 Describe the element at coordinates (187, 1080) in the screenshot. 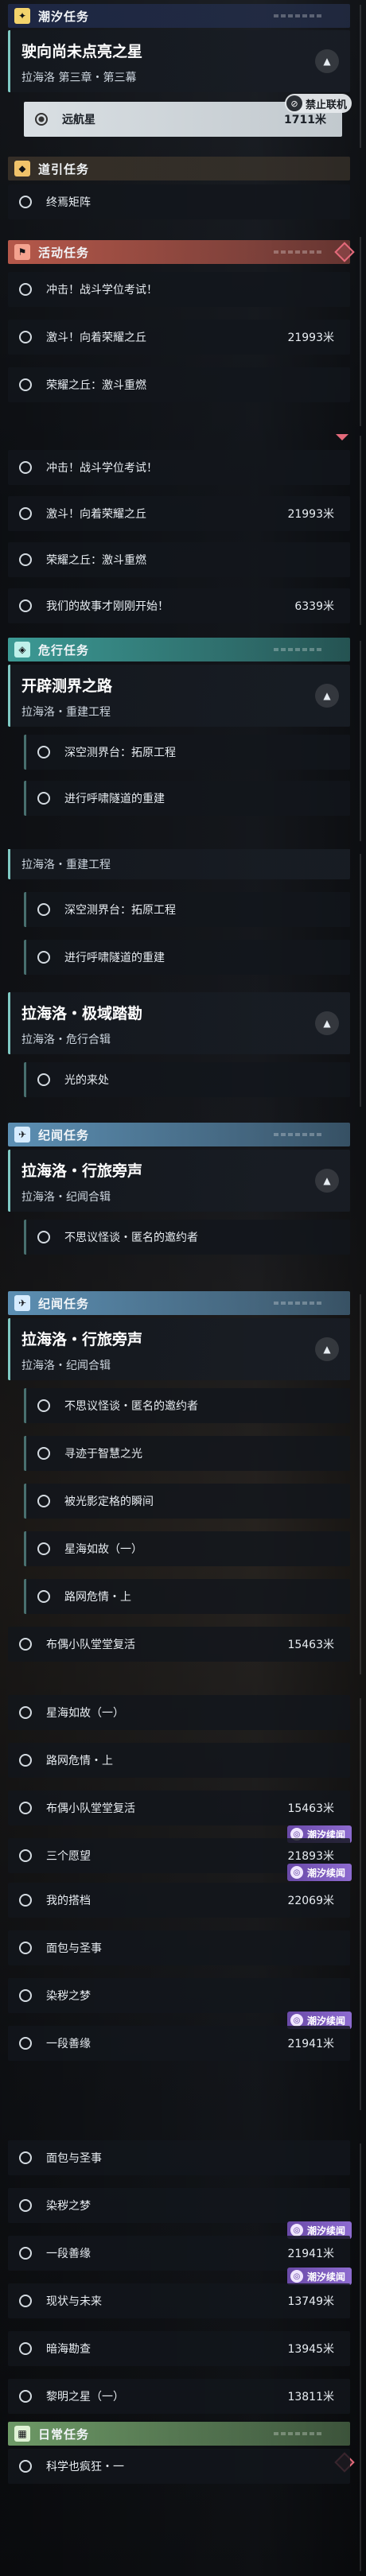

I see `quest-step: 光的来处` at that location.